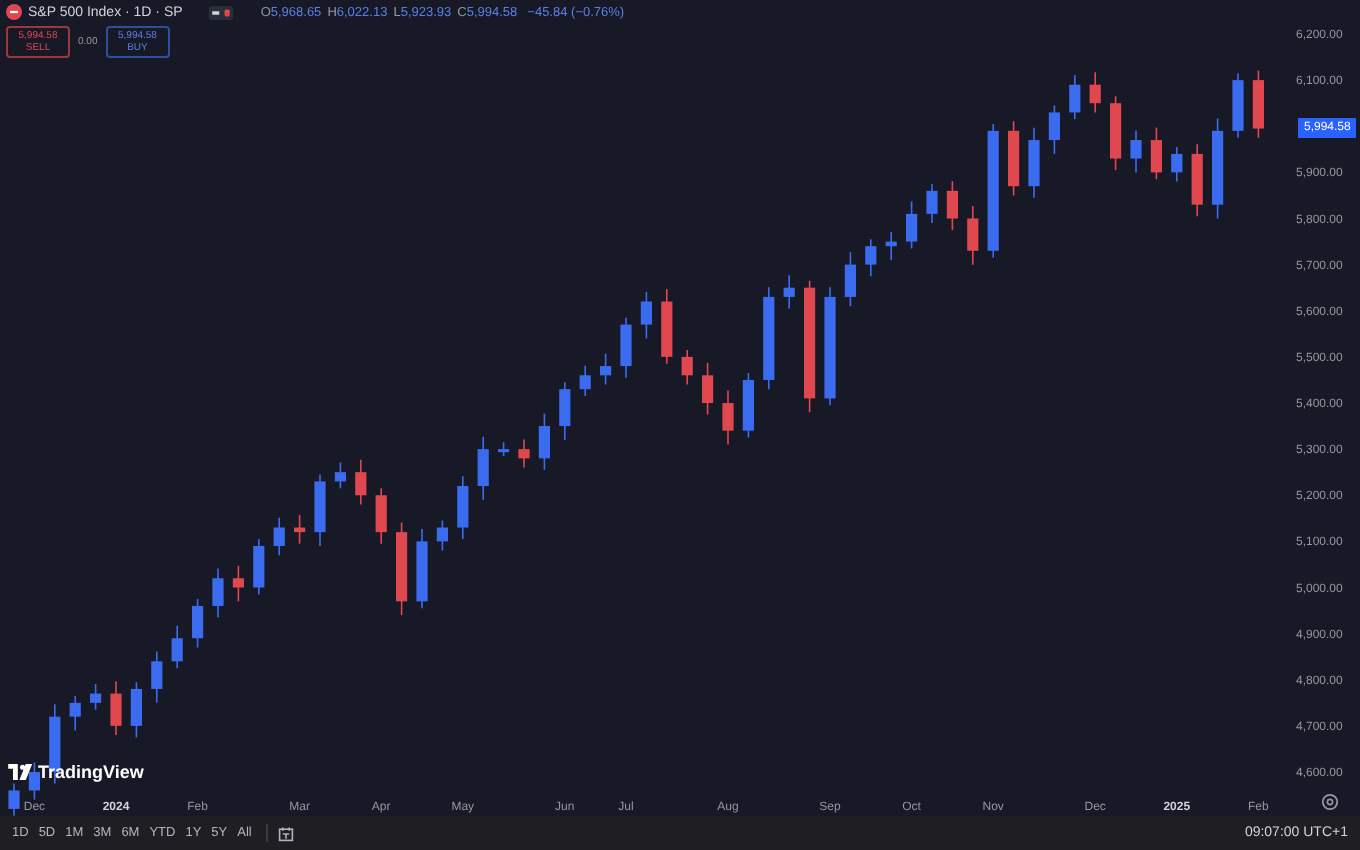 The image size is (1360, 850). I want to click on symbol-icon, so click(14, 12).